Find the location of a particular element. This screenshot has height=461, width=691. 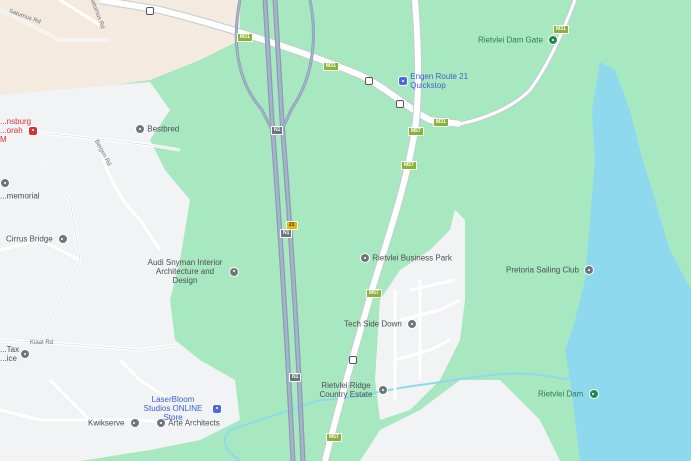

poi-rietvlei-dam-gate: Rietvlei Dam Gate is located at coordinates (518, 40).